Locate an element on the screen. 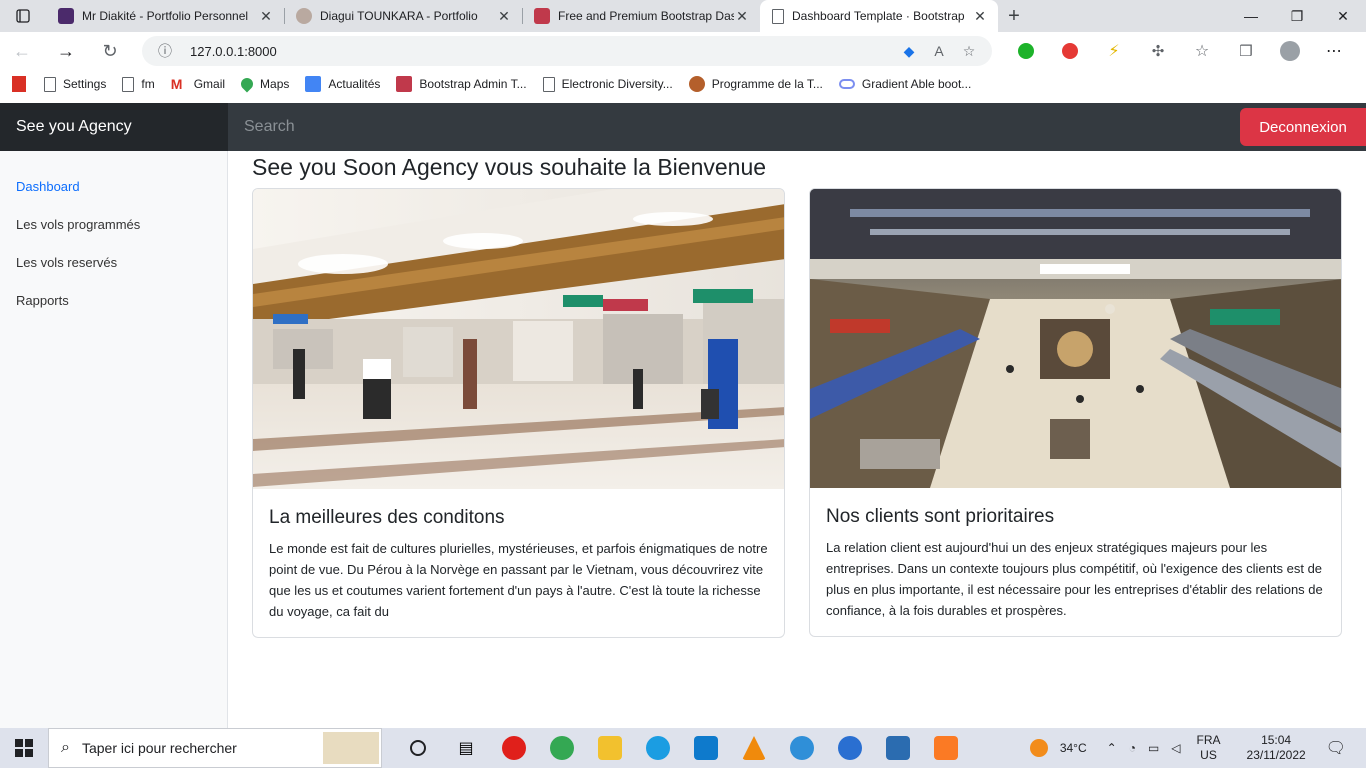 The height and width of the screenshot is (768, 1366). address-bar: ⓘ 127.0.0.1:8000 ◆ A ☆ is located at coordinates (567, 51).